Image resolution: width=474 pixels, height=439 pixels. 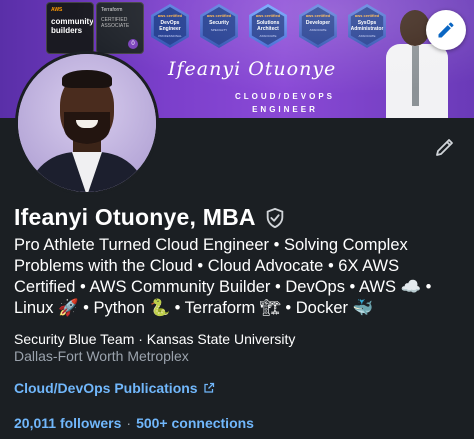 What do you see at coordinates (252, 69) in the screenshot?
I see `banner-script-name: Ifeanyi Otuonye` at bounding box center [252, 69].